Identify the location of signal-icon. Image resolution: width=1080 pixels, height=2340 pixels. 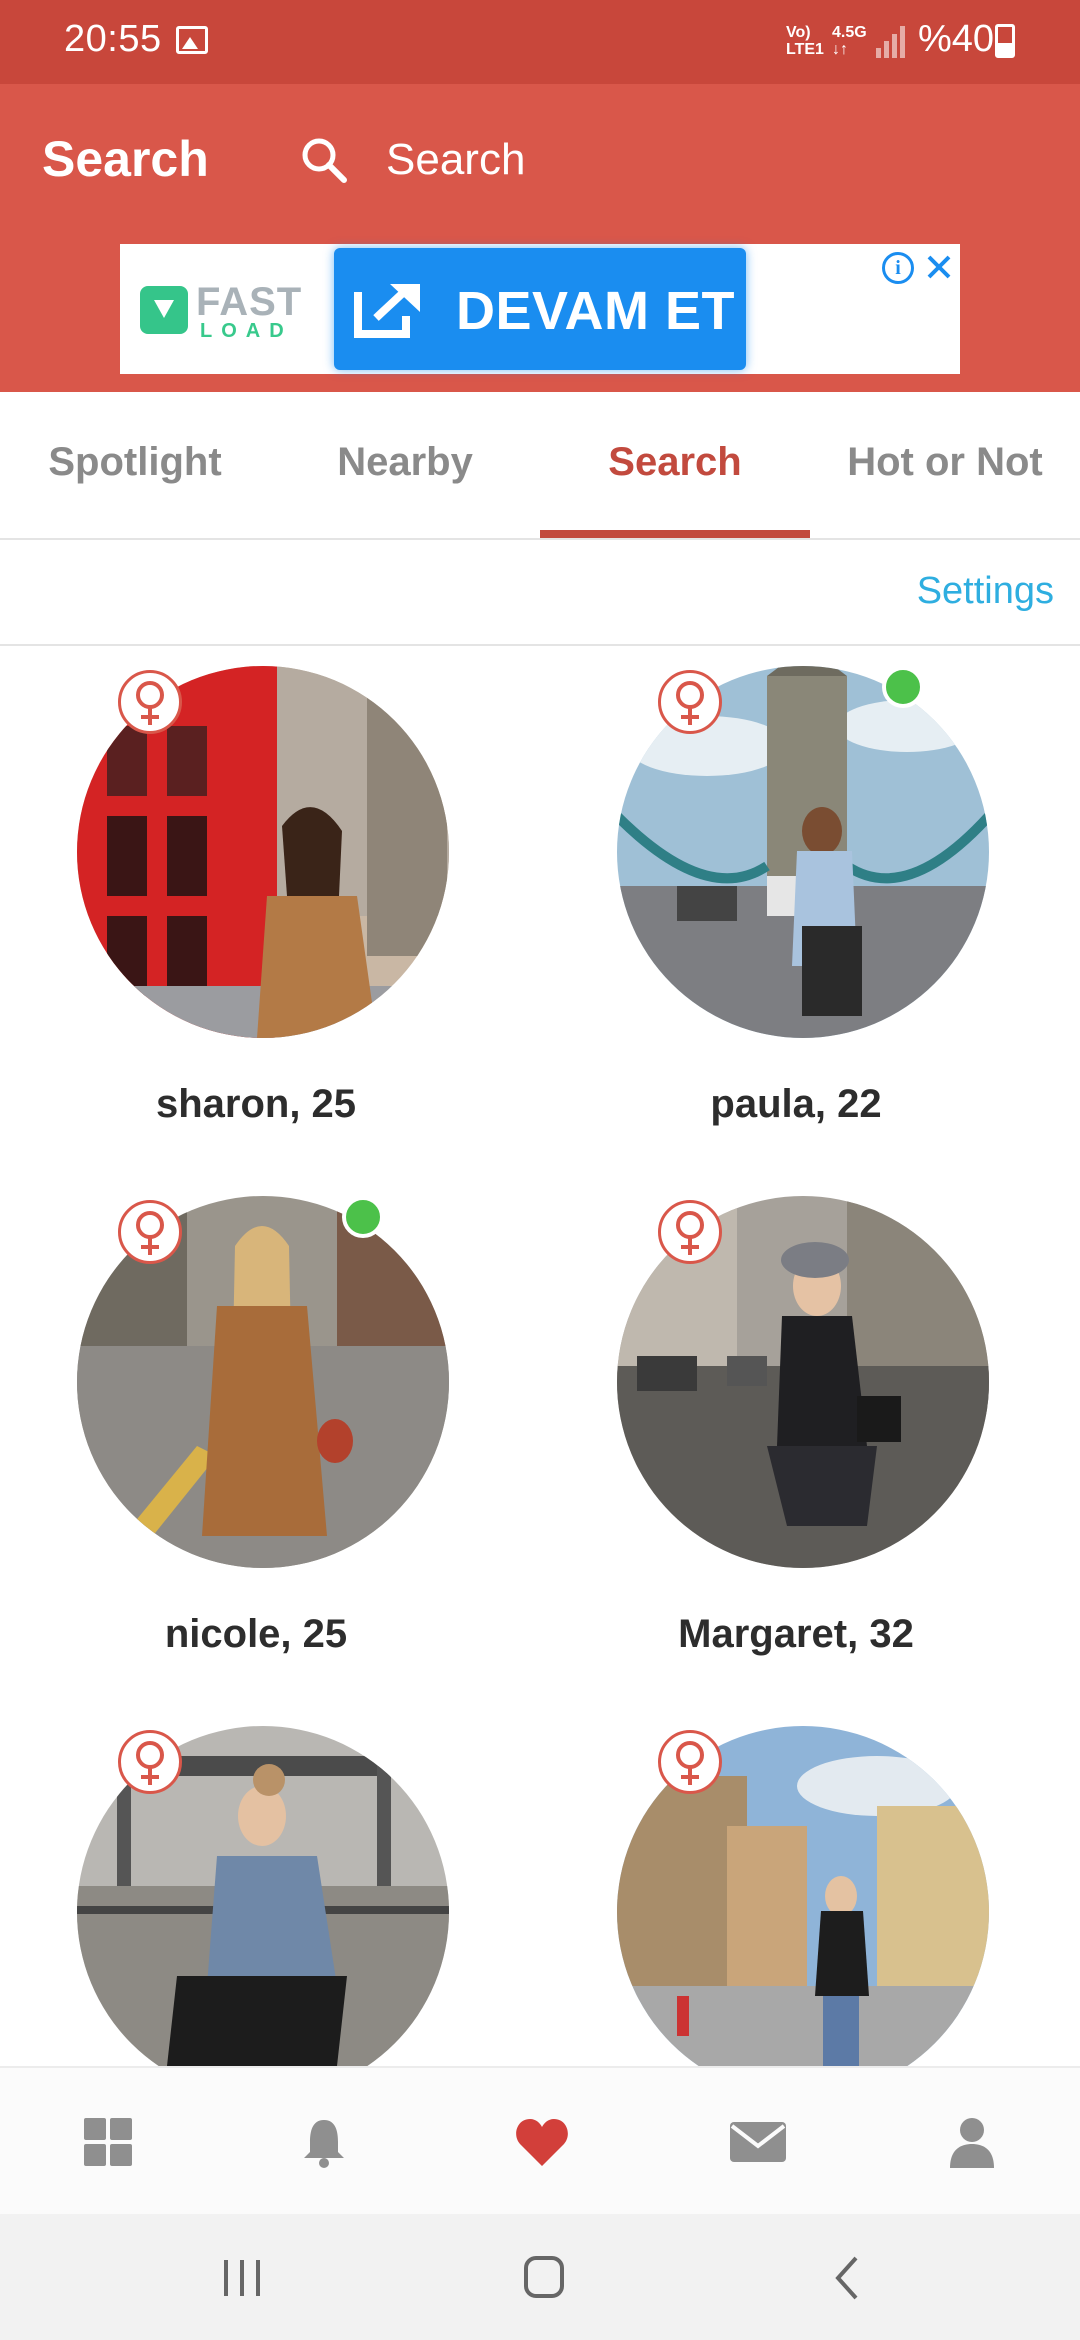
(891, 41).